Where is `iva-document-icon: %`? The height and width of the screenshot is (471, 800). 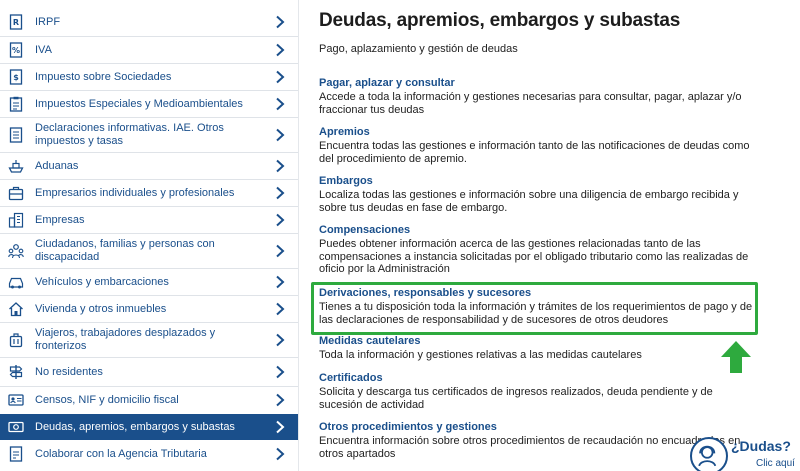 iva-document-icon: % is located at coordinates (16, 50).